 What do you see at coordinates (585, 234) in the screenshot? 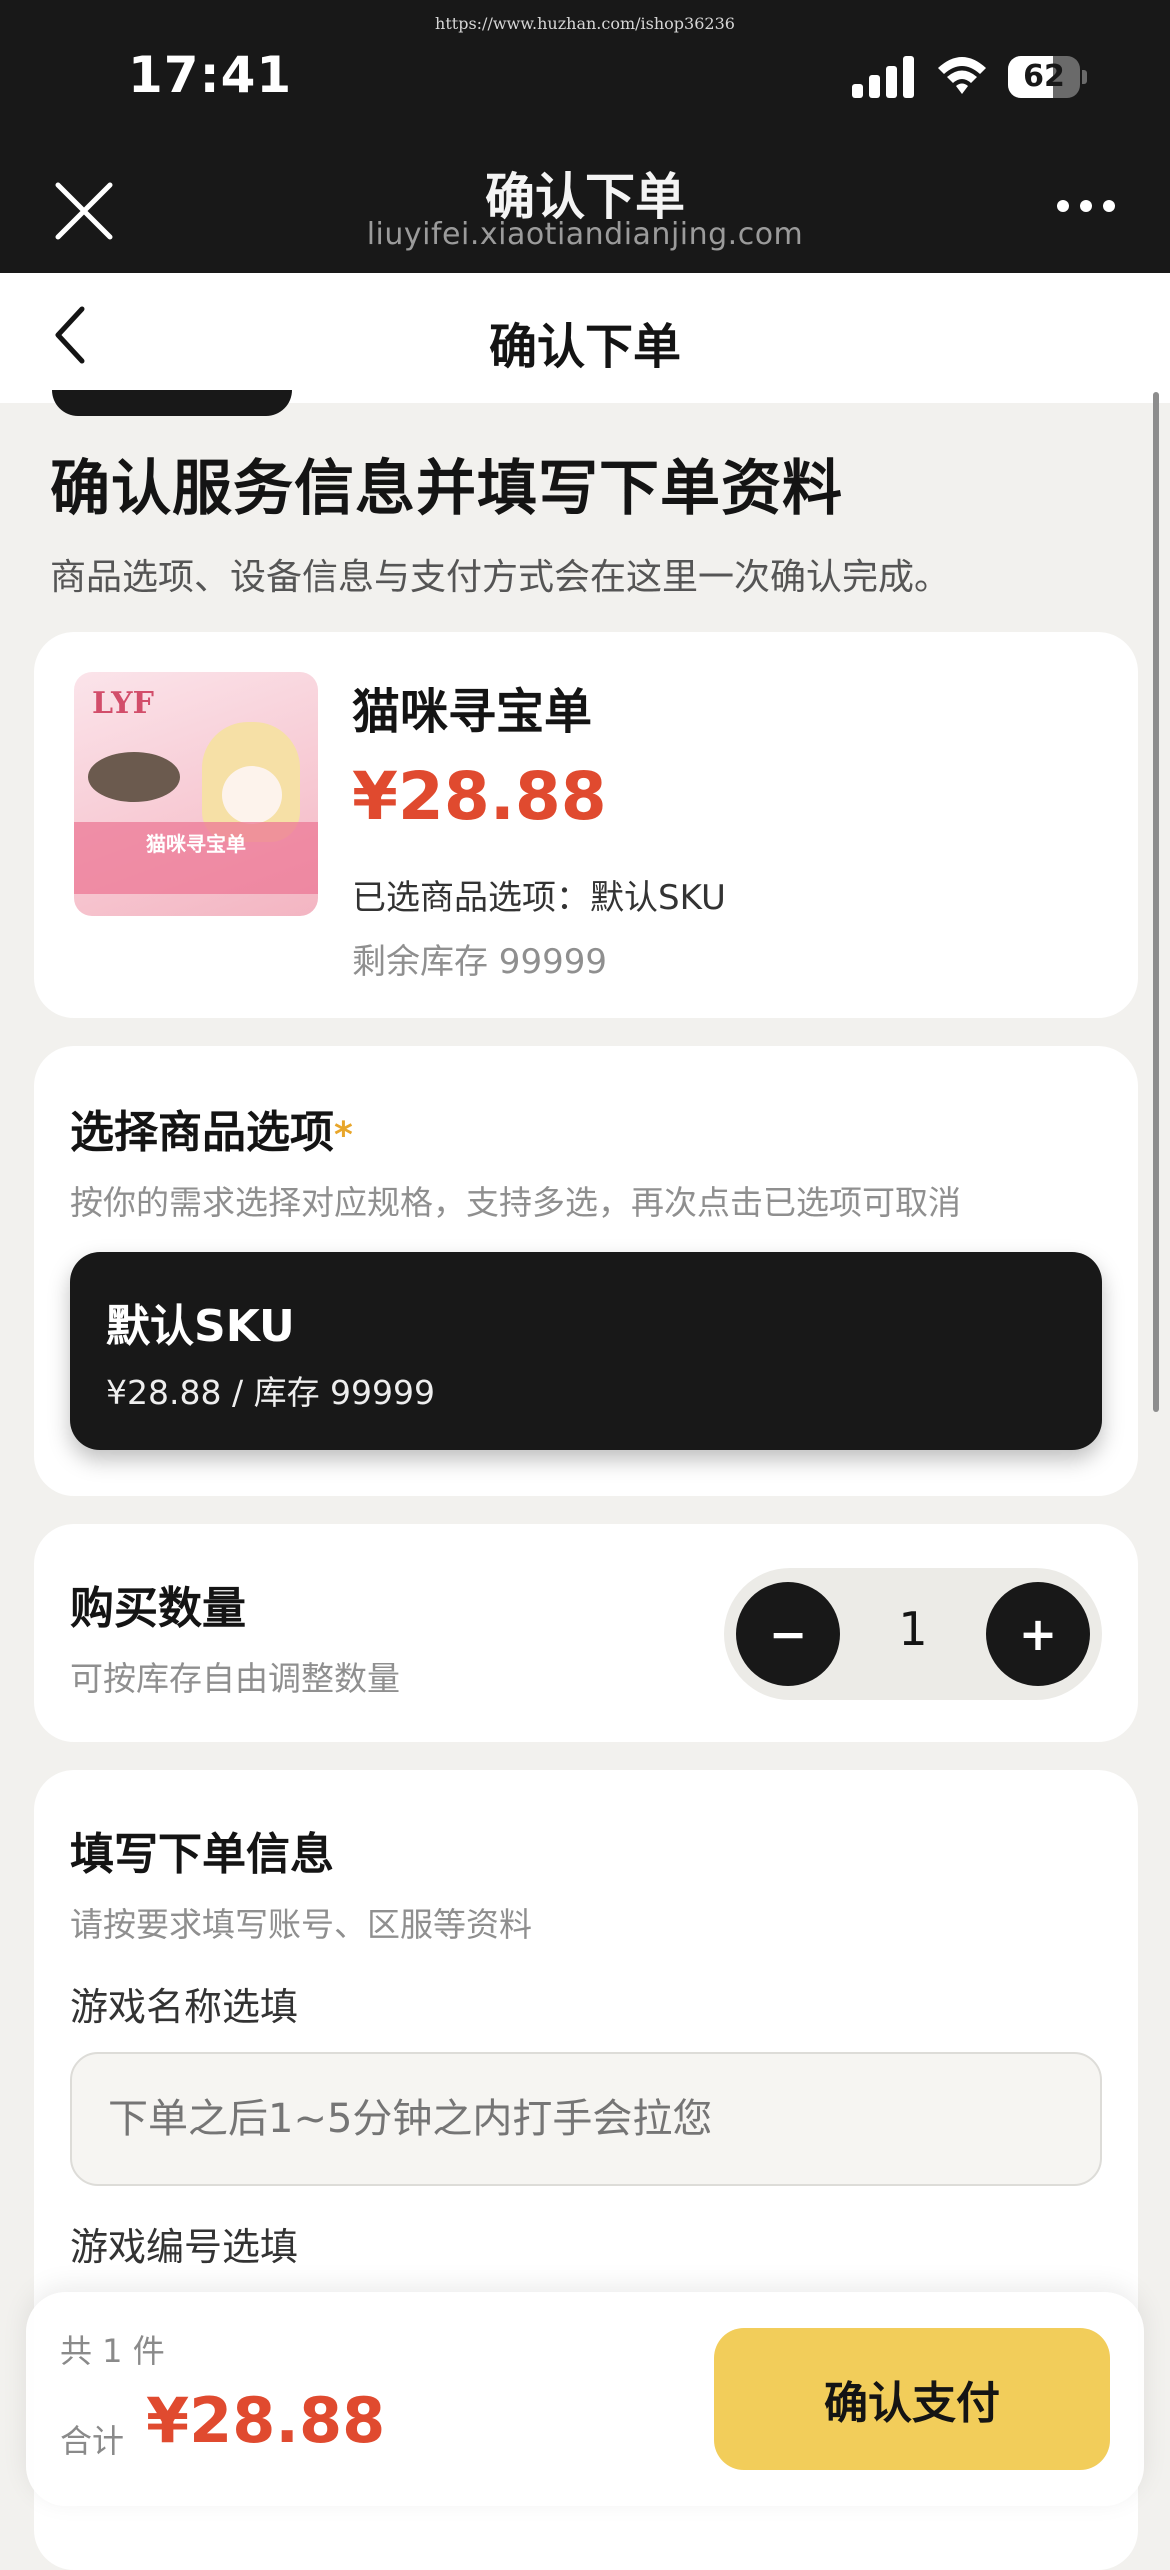
I see `browser-host: liuyifei.xiaotiandianjing.com` at bounding box center [585, 234].